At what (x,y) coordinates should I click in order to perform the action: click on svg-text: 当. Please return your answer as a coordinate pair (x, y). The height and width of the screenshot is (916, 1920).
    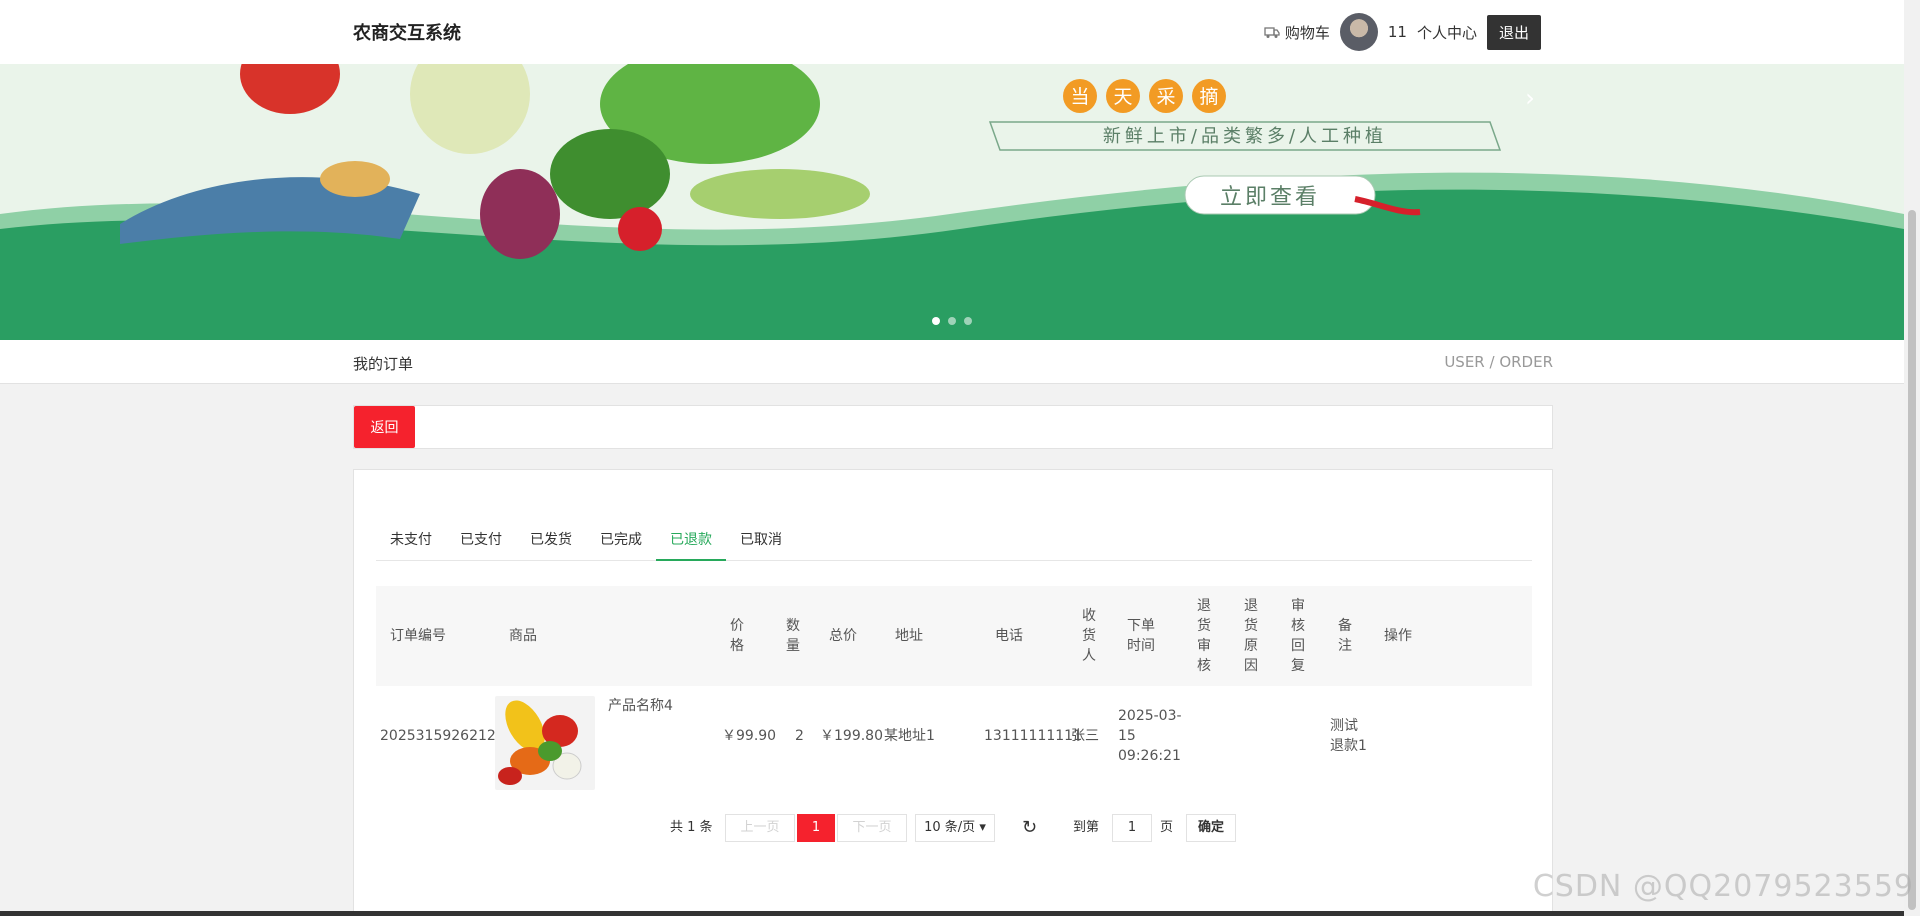
    Looking at the image, I should click on (1079, 97).